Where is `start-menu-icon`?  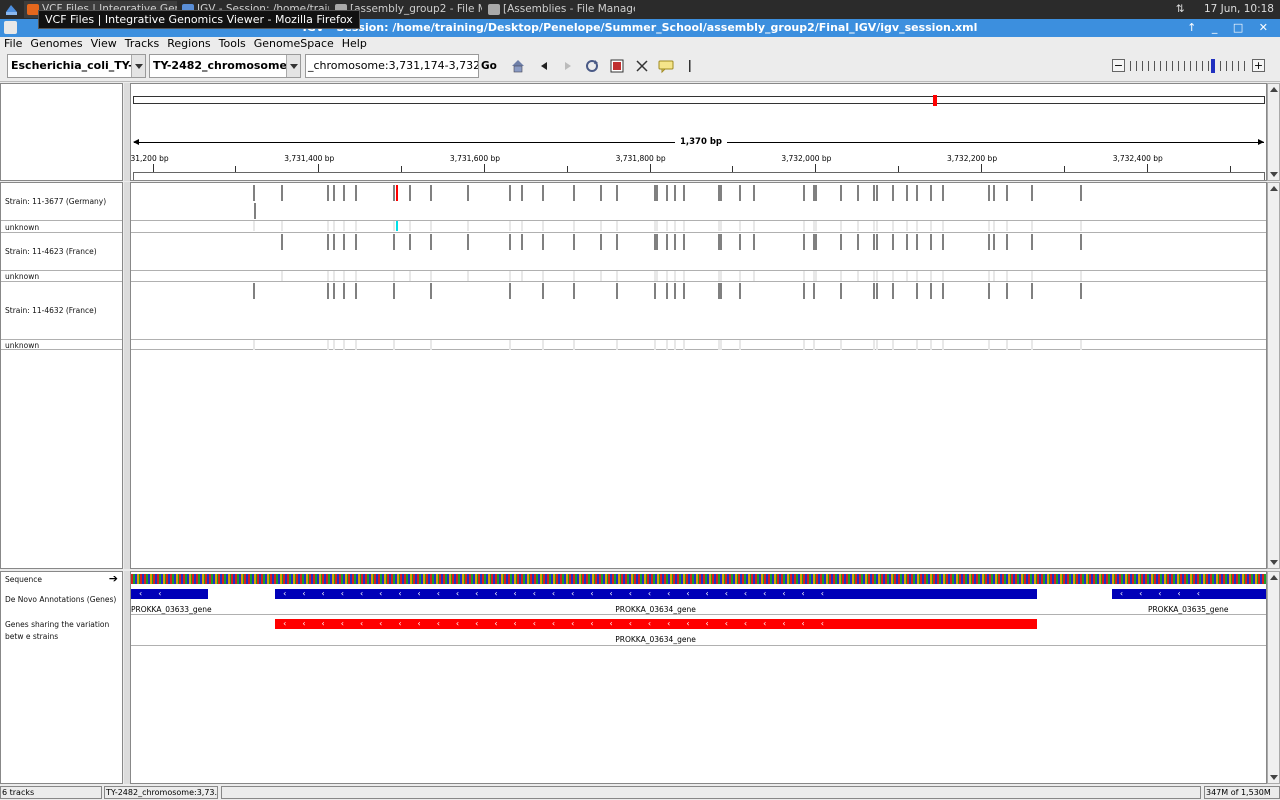 start-menu-icon is located at coordinates (11, 9).